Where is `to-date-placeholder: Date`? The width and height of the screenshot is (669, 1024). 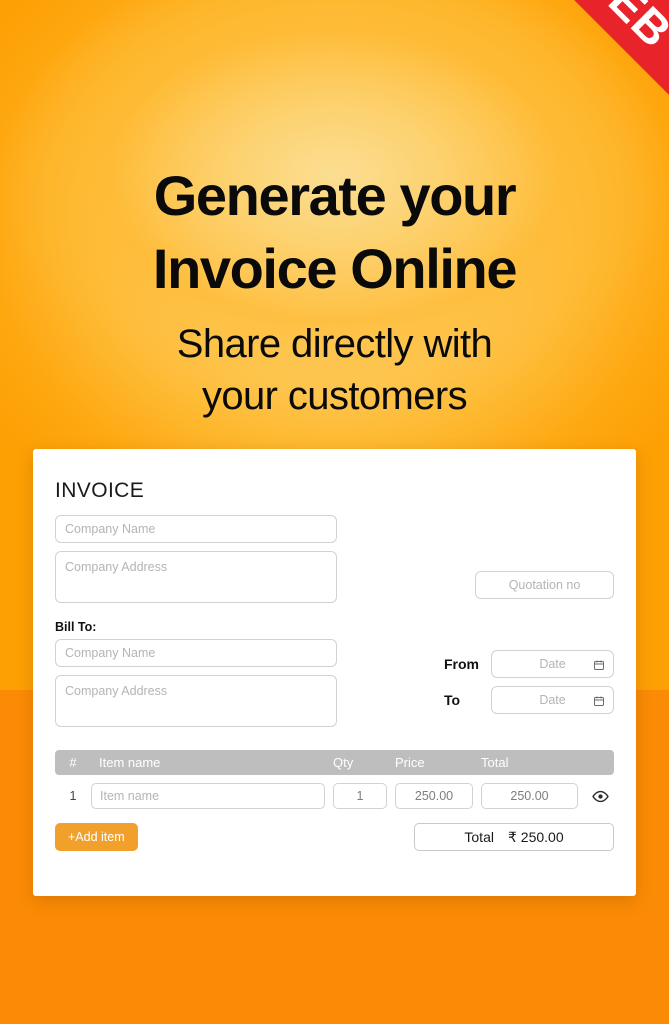
to-date-placeholder: Date is located at coordinates (552, 700).